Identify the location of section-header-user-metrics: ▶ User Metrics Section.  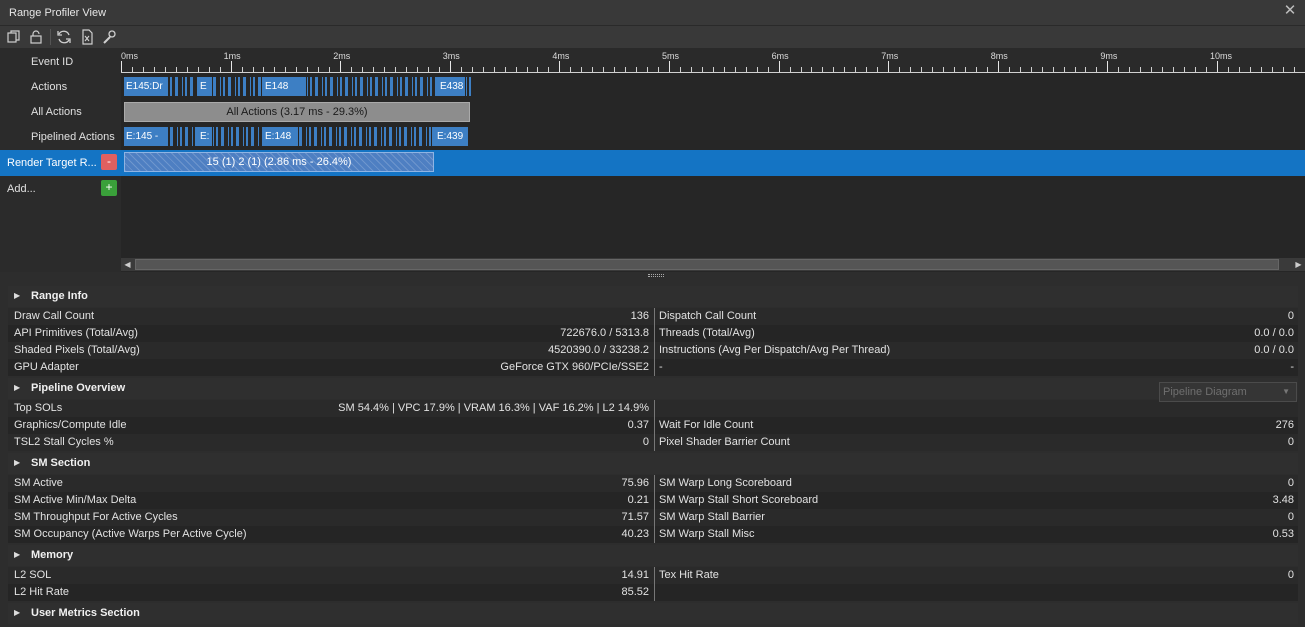
(653, 613).